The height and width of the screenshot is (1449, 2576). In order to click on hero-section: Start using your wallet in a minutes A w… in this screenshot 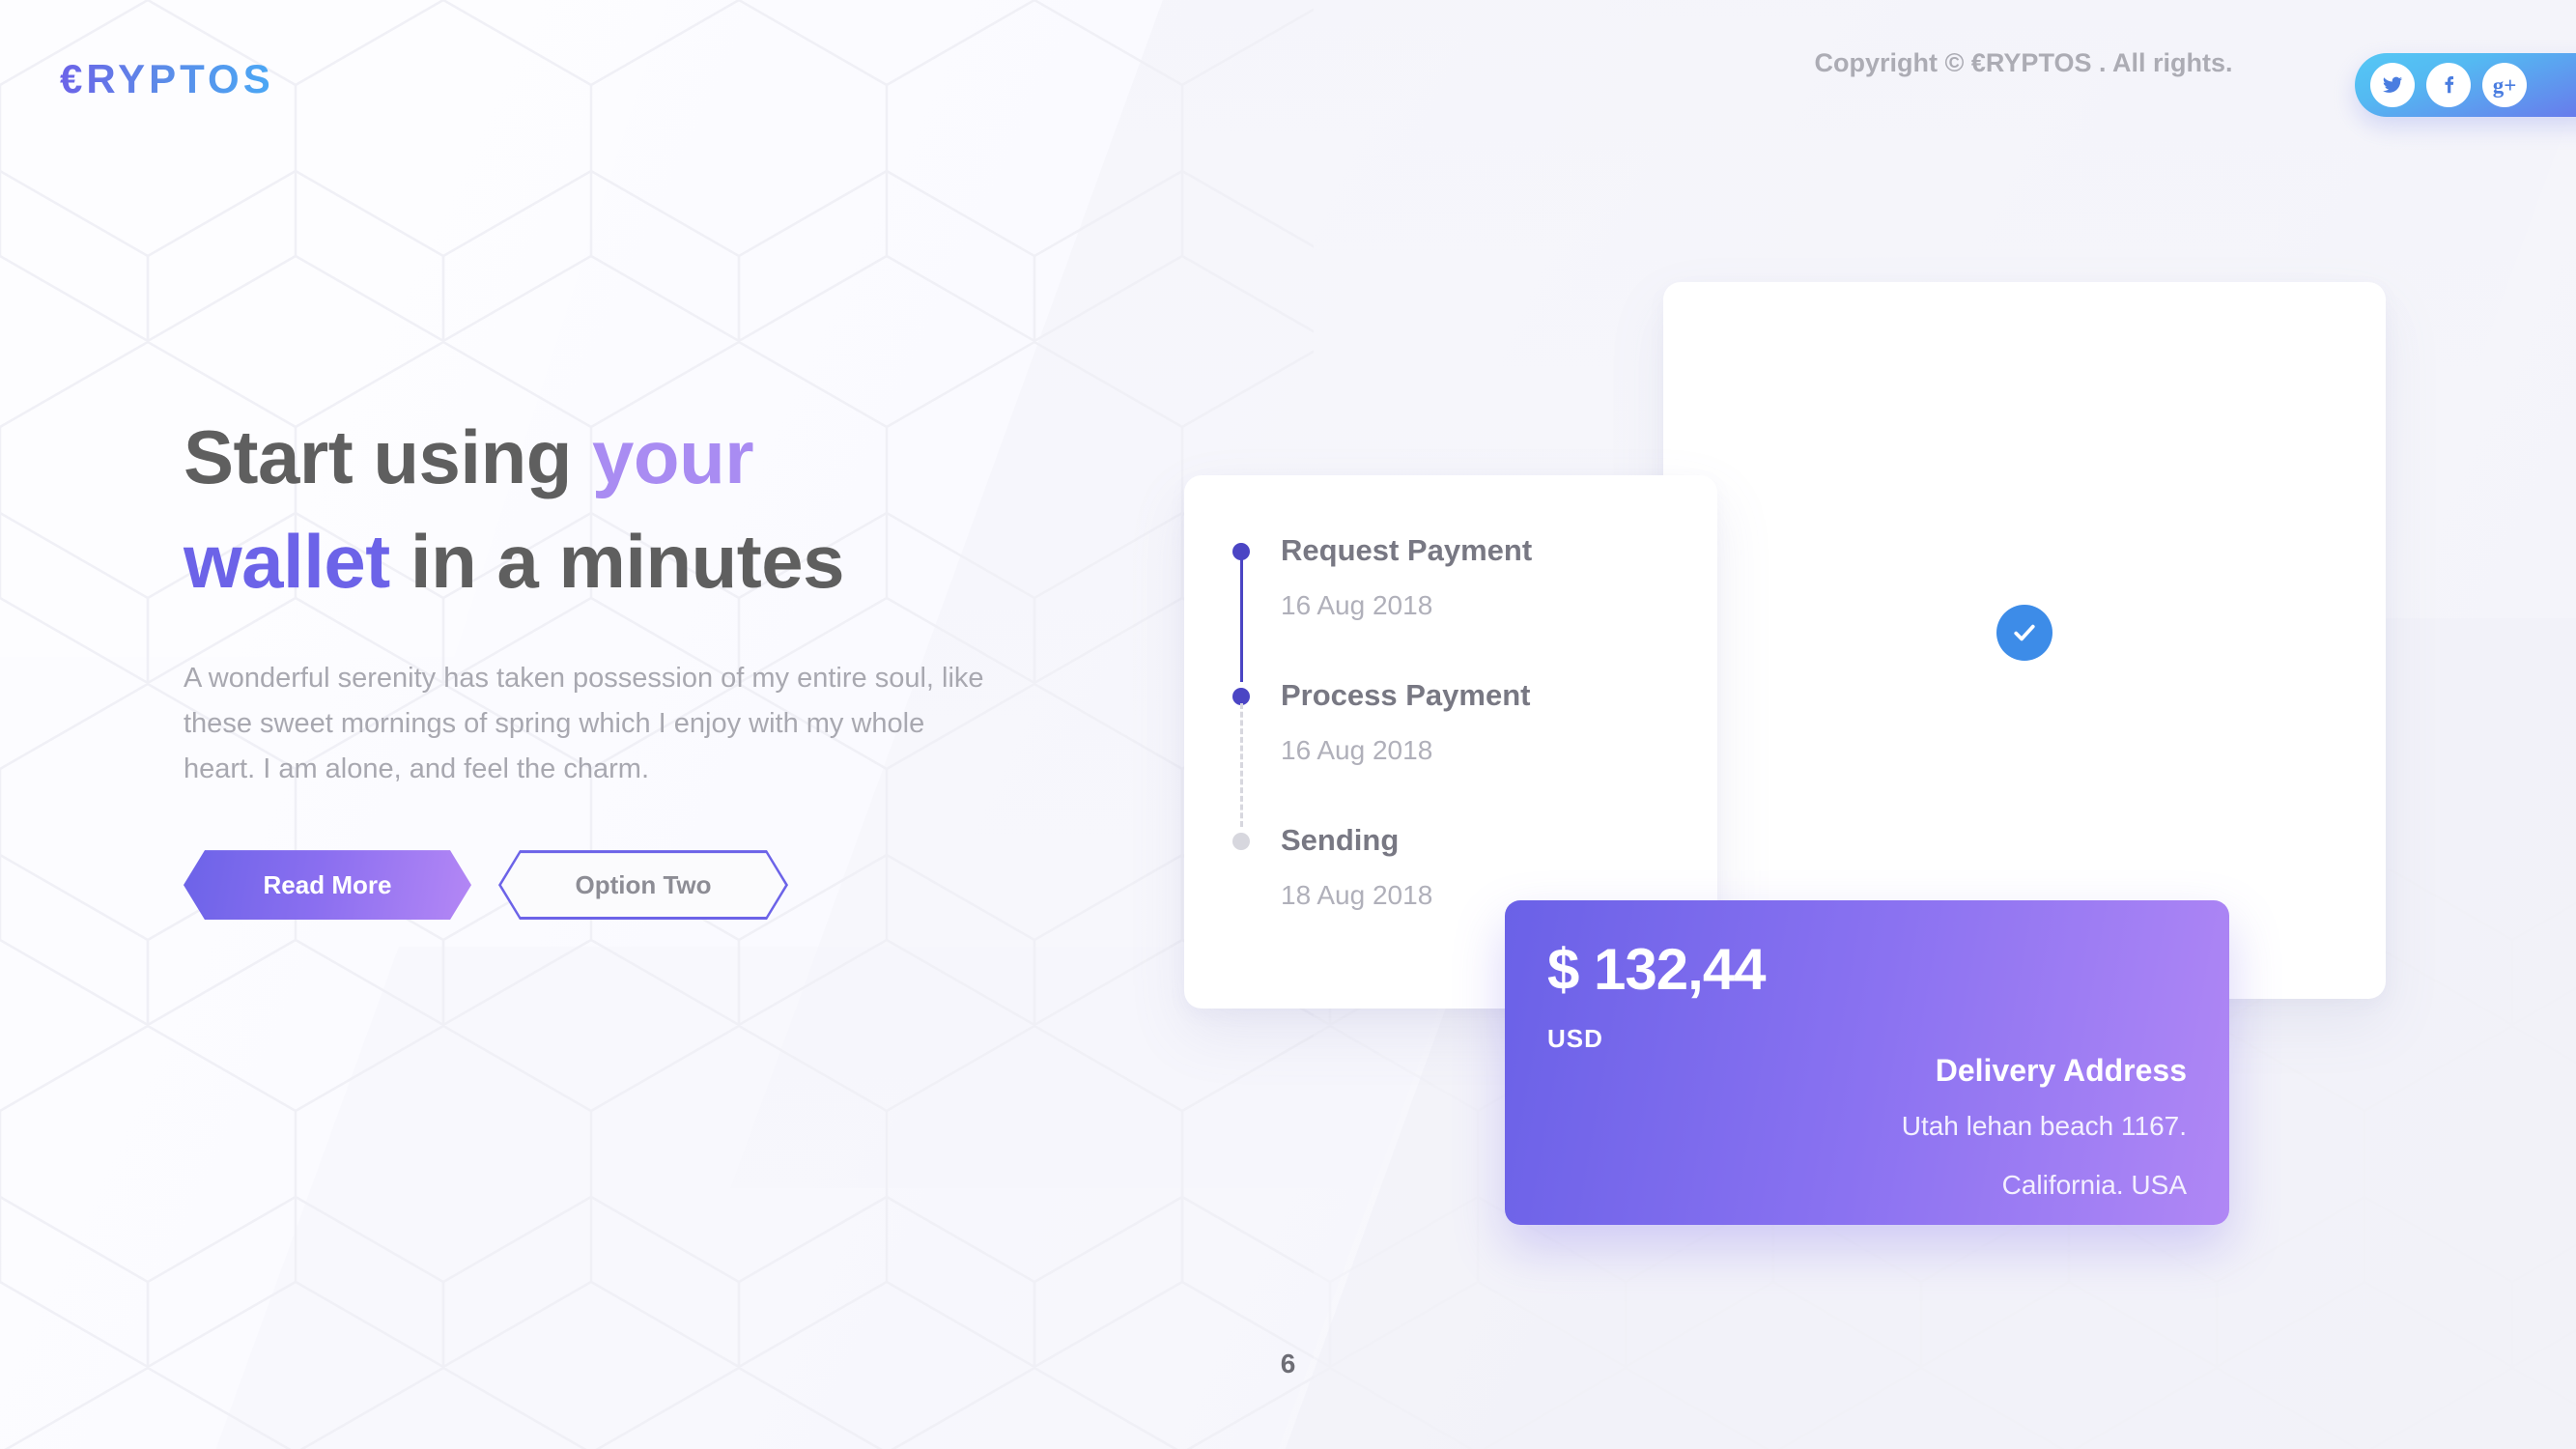, I will do `click(647, 663)`.